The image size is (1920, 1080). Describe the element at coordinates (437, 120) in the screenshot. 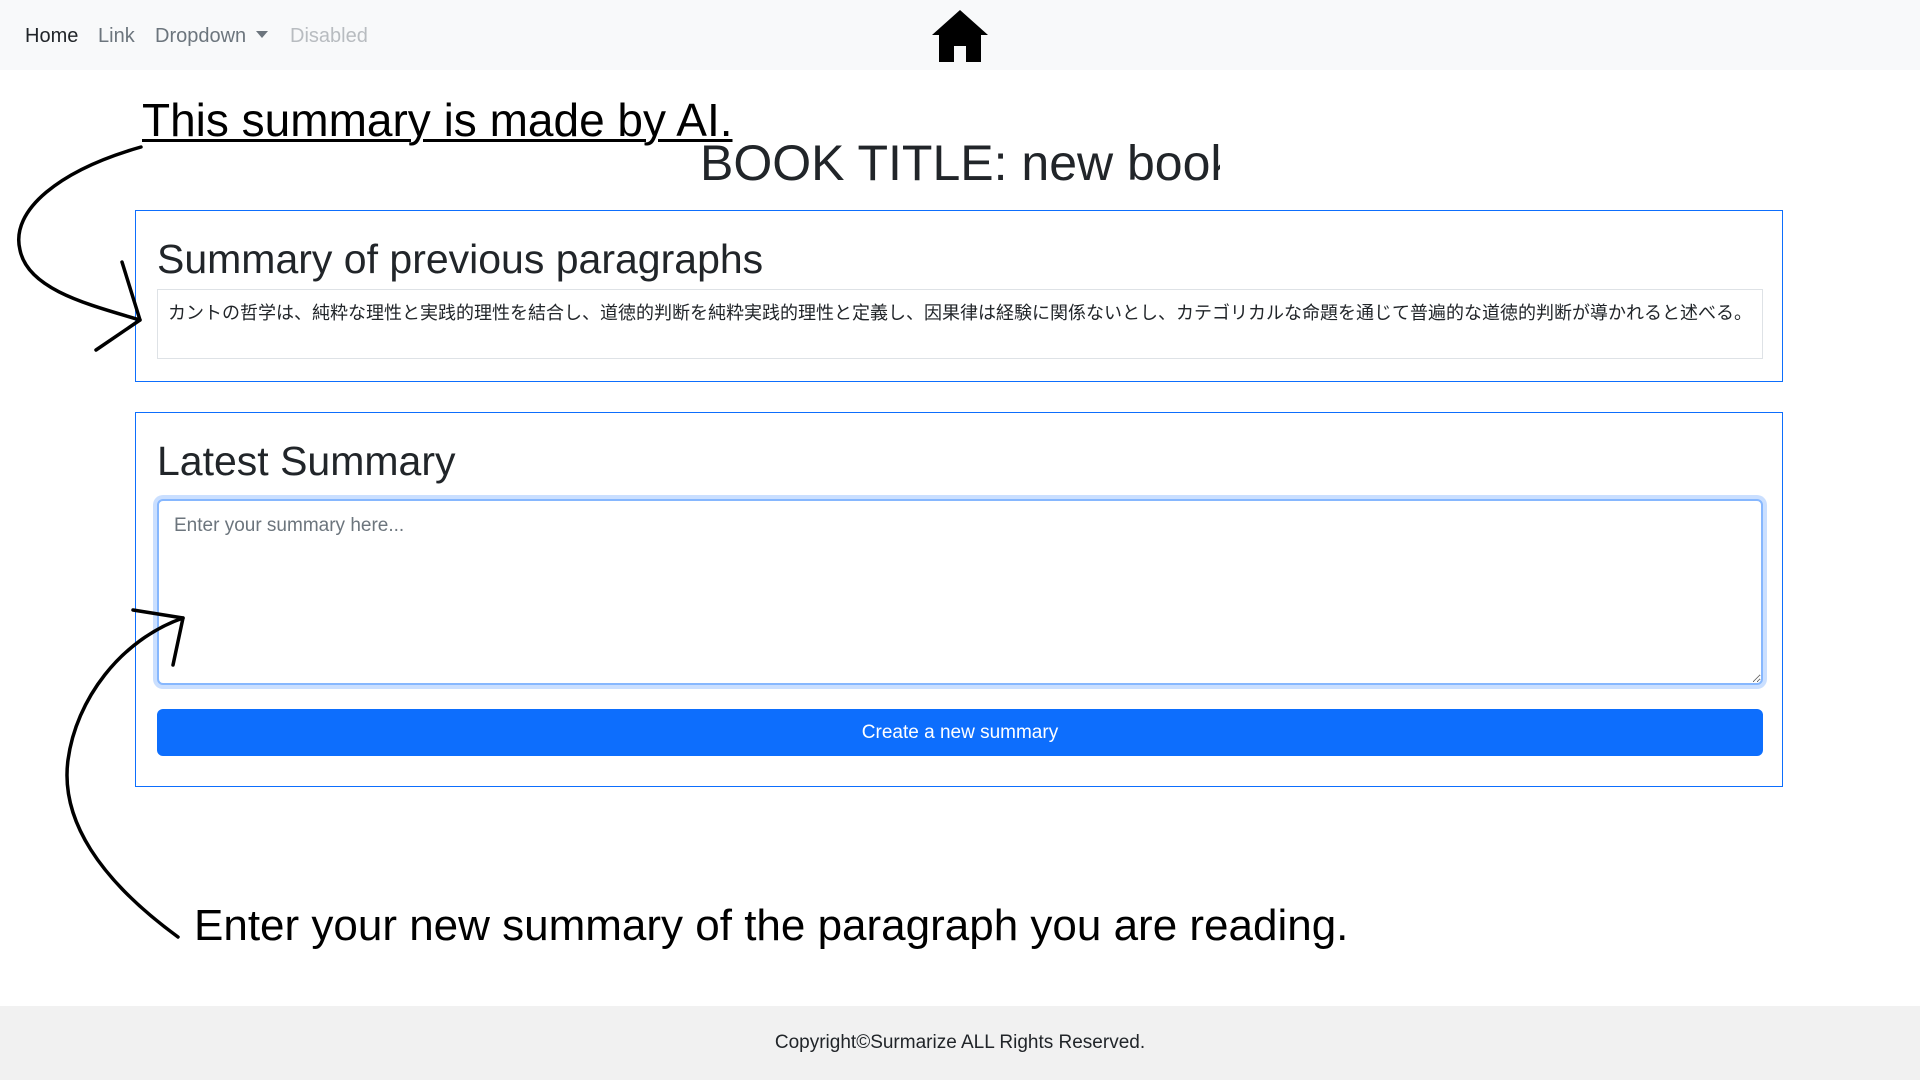

I see `ai-annotation-note: This summary is made by AI.` at that location.